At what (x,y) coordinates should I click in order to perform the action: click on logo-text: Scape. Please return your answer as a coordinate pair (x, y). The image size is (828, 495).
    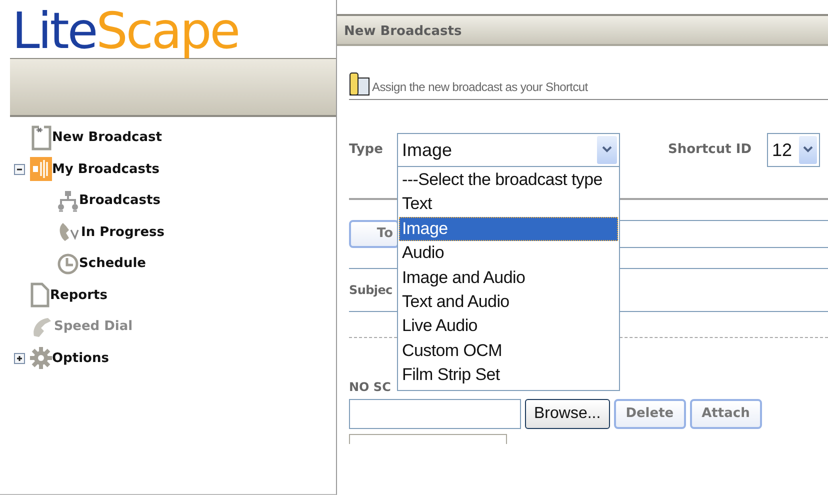
    Looking at the image, I should click on (167, 31).